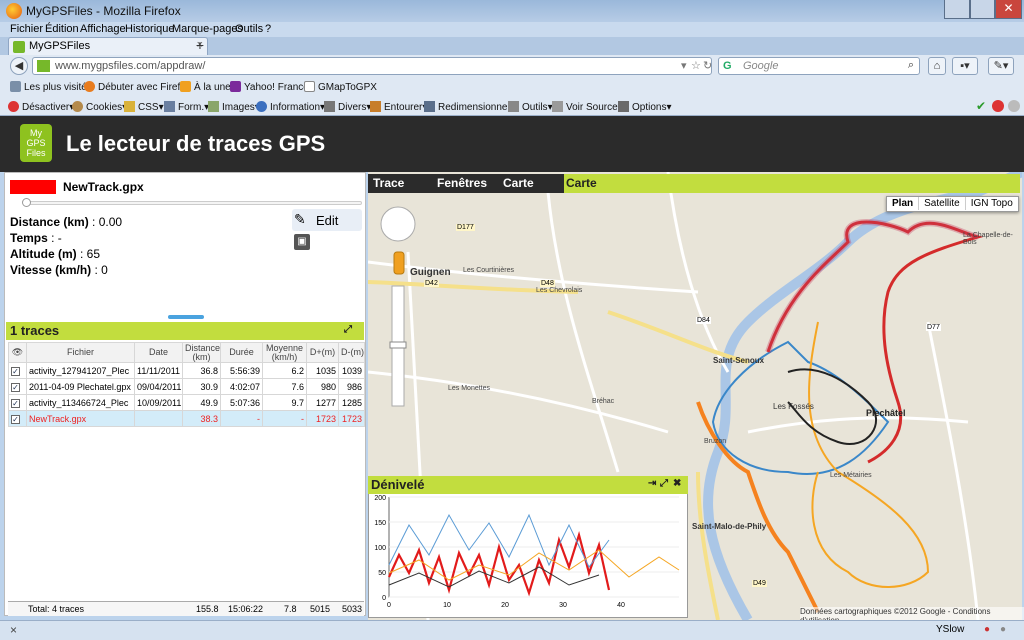  What do you see at coordinates (380, 498) in the screenshot?
I see `y-tick-label: 200` at bounding box center [380, 498].